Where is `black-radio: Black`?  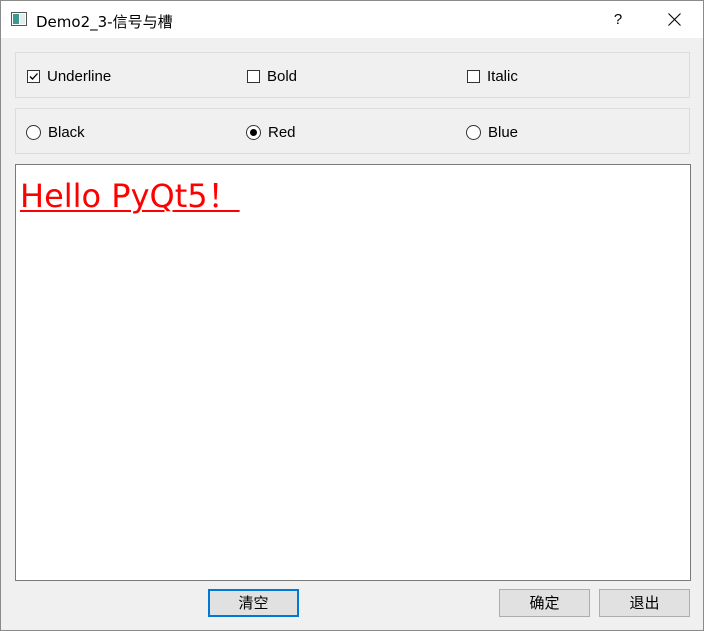
black-radio: Black is located at coordinates (55, 132).